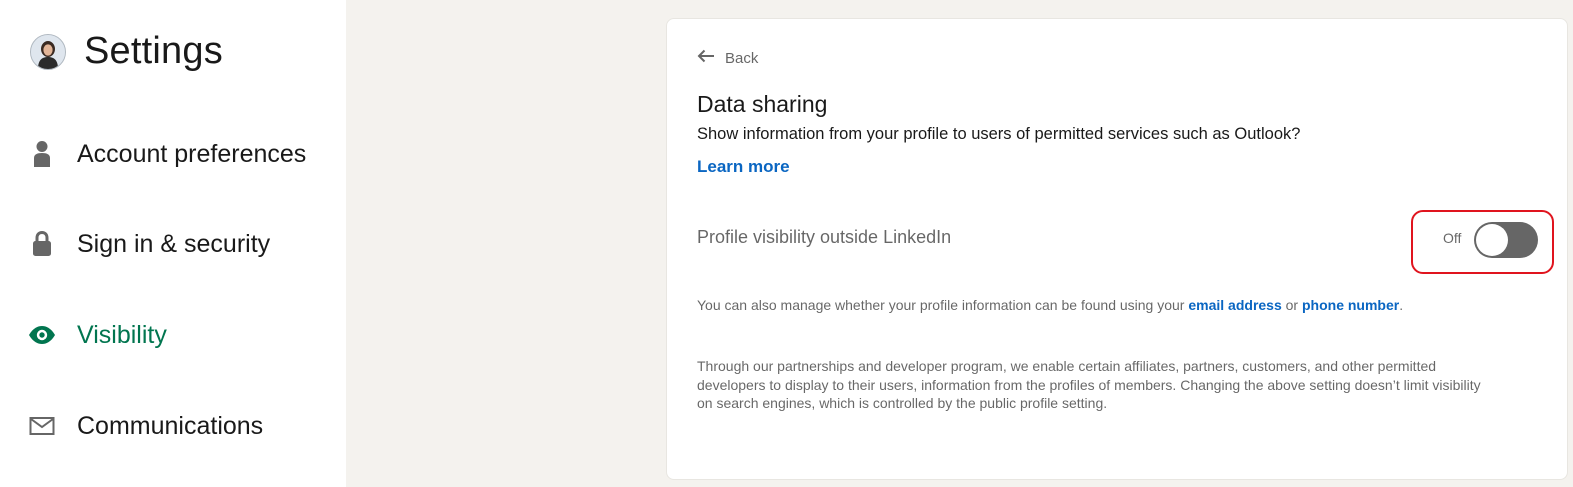 The image size is (1573, 487). What do you see at coordinates (170, 425) in the screenshot?
I see `sidebar-item-label: Communications` at bounding box center [170, 425].